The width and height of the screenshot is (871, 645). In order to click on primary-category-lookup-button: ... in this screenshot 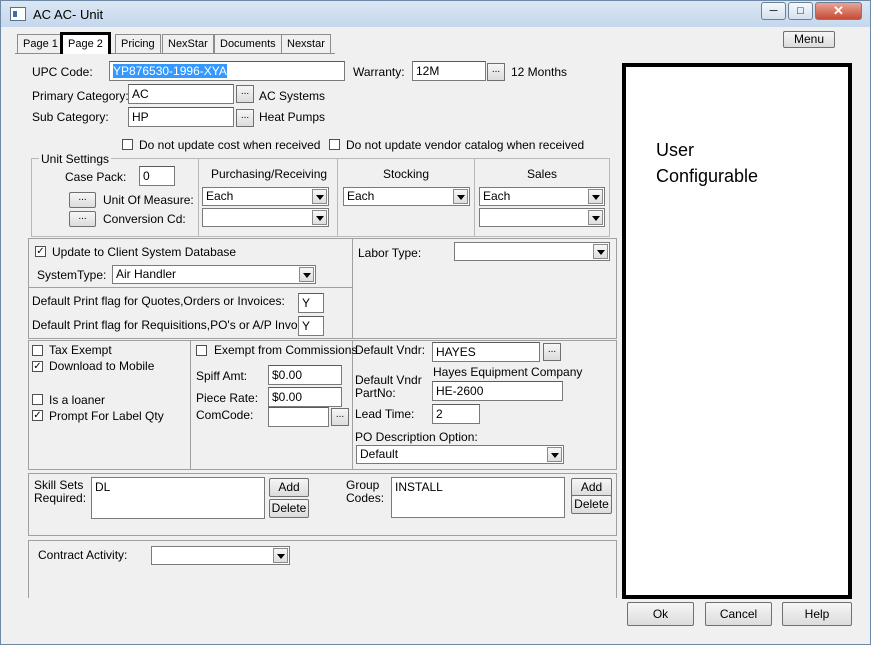, I will do `click(245, 94)`.